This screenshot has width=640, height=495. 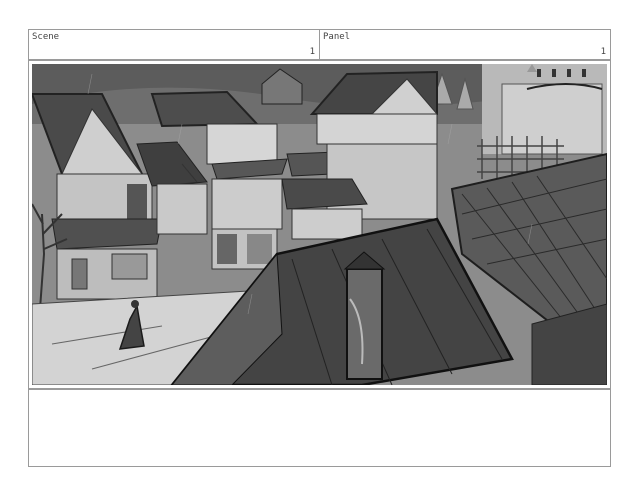 I want to click on scene-number: 1, so click(x=312, y=52).